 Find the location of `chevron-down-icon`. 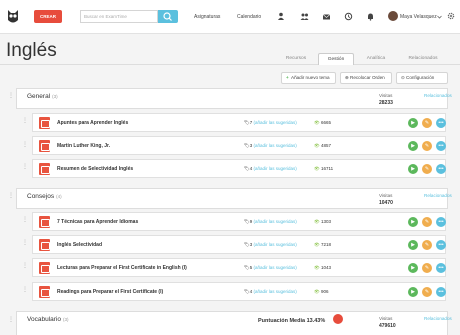

chevron-down-icon is located at coordinates (439, 17).